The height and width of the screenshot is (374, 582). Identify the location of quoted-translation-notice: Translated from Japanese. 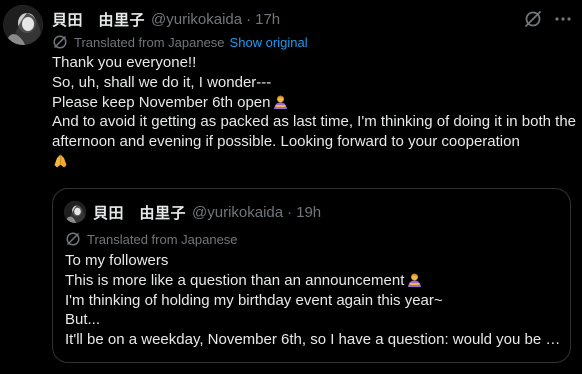
(151, 239).